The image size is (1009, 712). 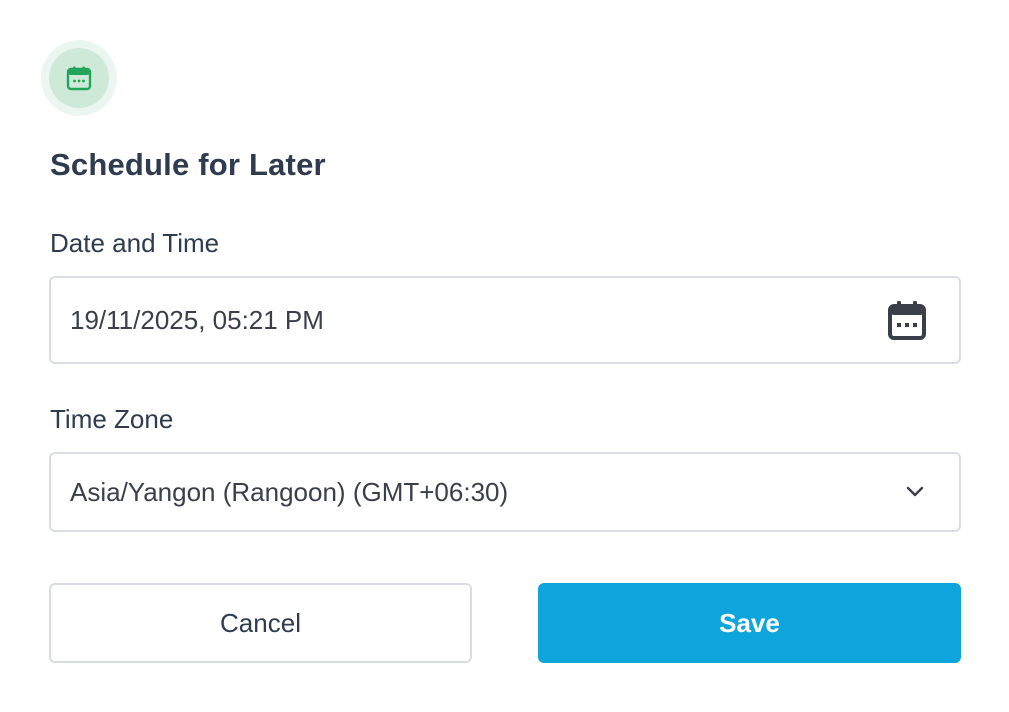 I want to click on chevron-down-icon, so click(x=915, y=491).